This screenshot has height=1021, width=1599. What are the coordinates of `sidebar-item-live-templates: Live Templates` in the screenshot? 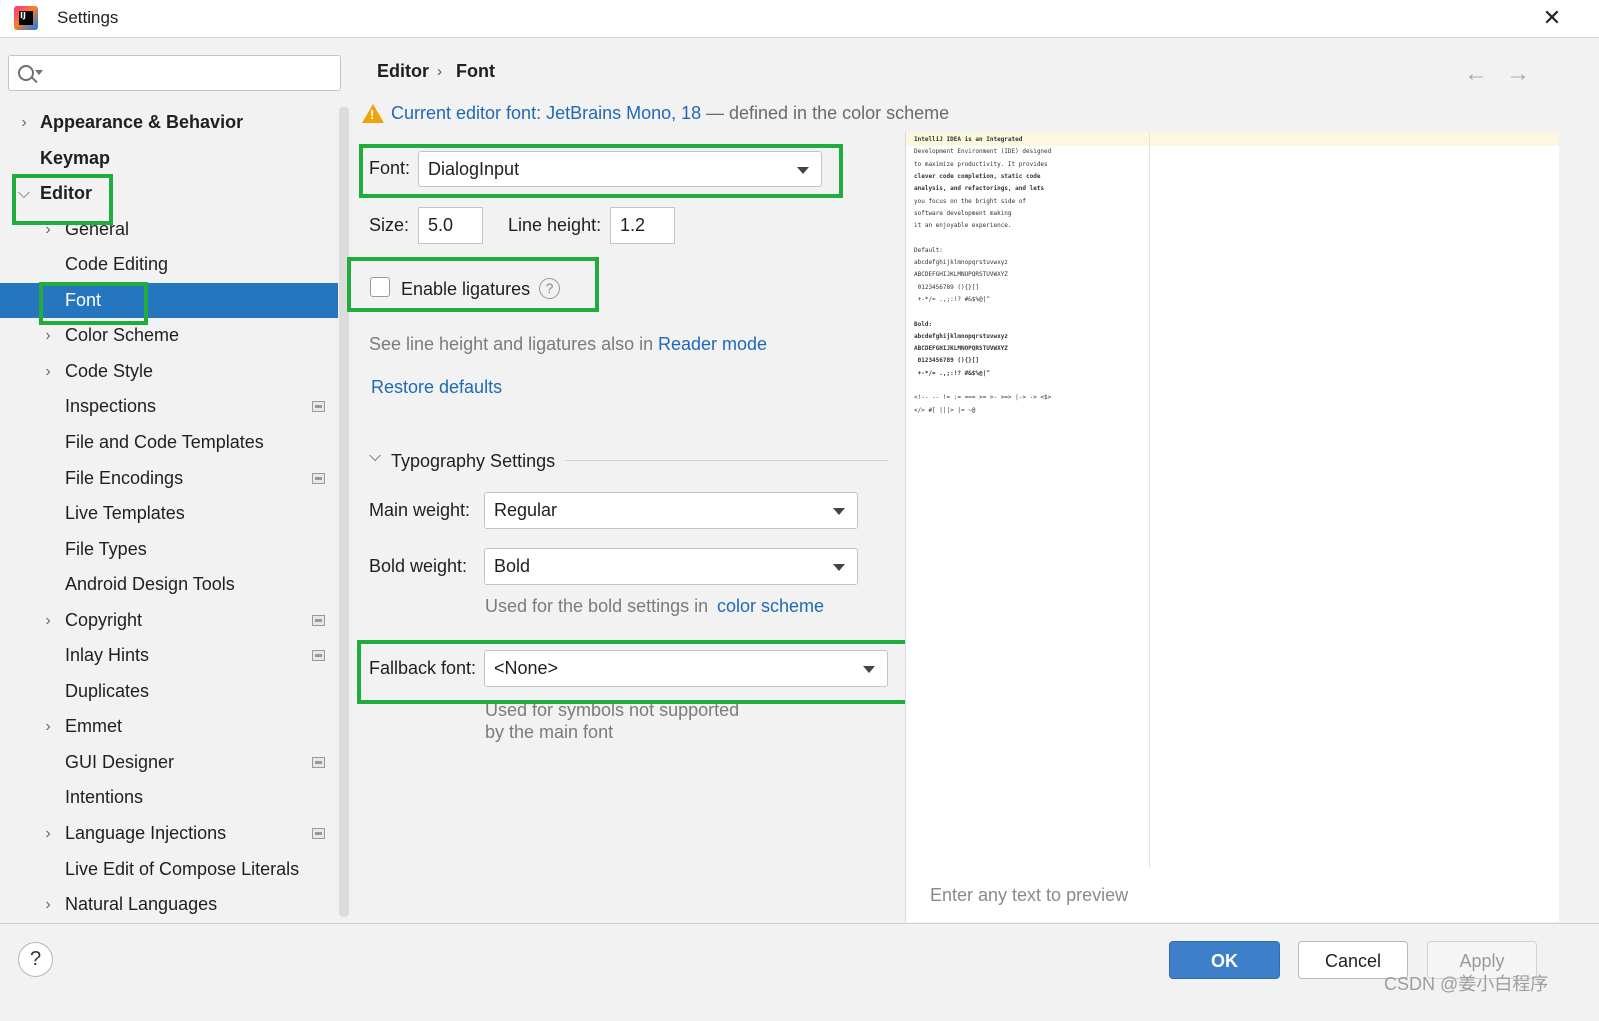 It's located at (169, 513).